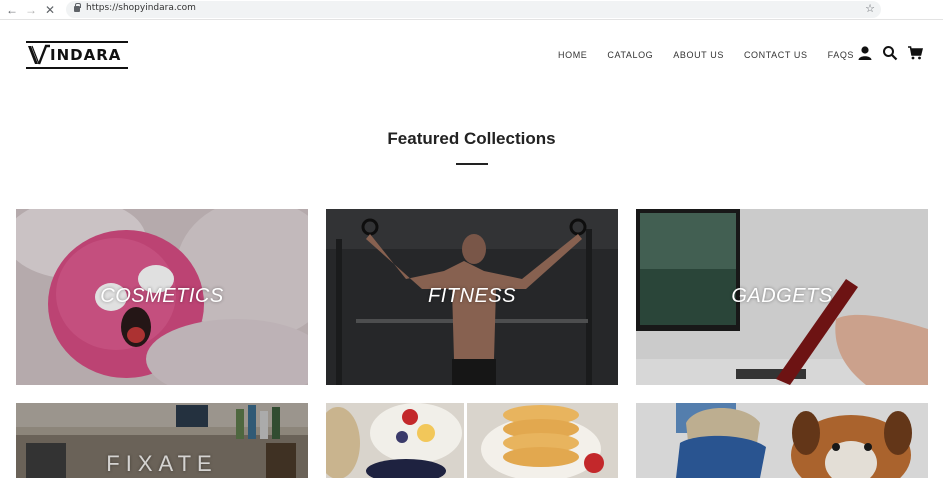 The height and width of the screenshot is (478, 943). I want to click on site-logo: INDARA, so click(77, 55).